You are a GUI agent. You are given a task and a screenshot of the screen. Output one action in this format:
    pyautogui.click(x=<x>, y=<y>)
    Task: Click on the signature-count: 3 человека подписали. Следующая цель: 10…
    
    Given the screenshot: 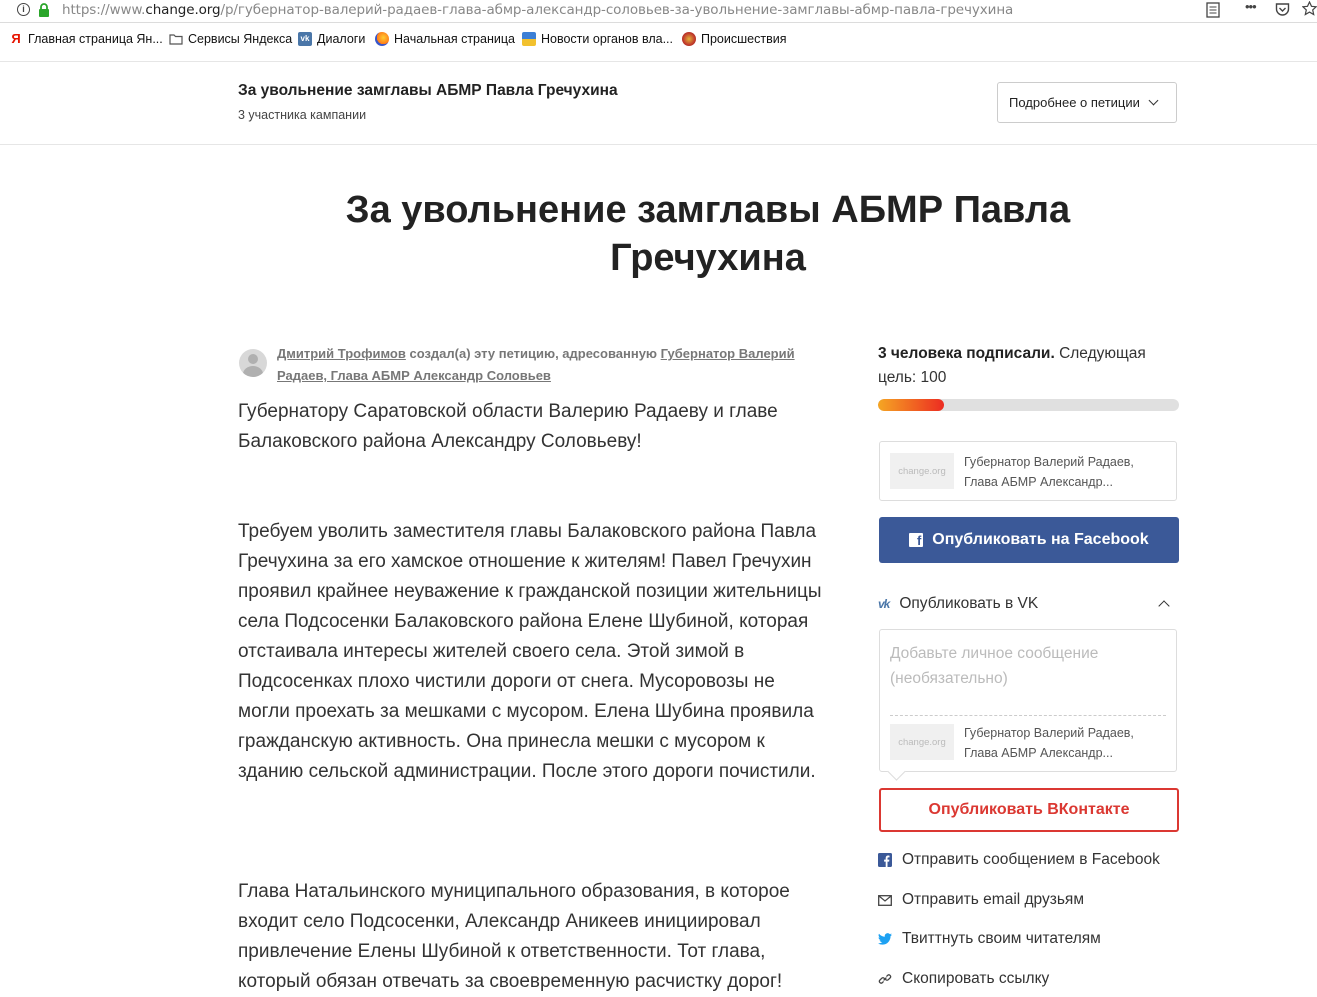 What is the action you would take?
    pyautogui.click(x=1012, y=365)
    